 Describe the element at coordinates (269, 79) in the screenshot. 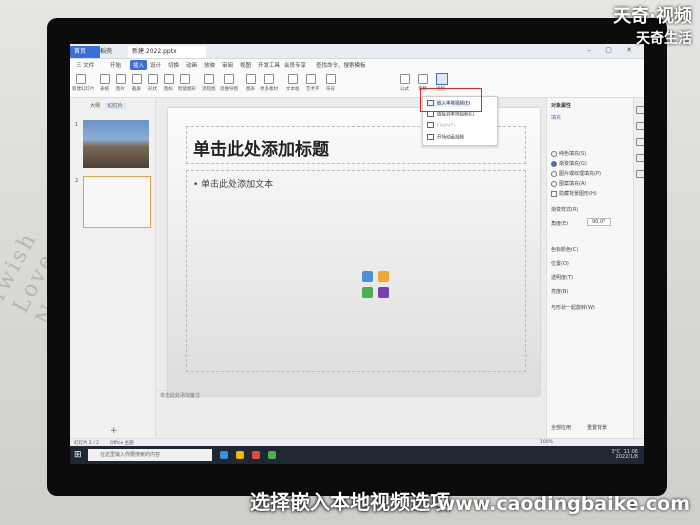

I see `more-material-icon` at that location.